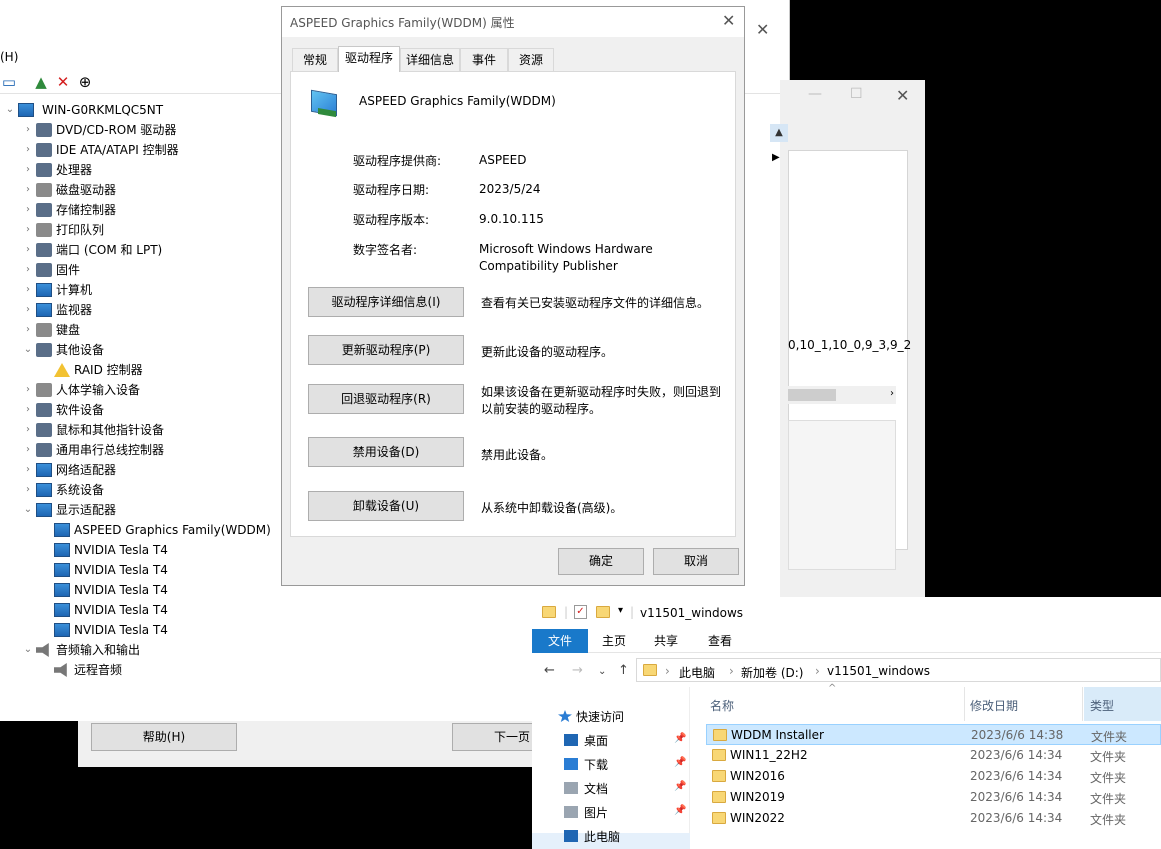 Image resolution: width=1161 pixels, height=849 pixels. What do you see at coordinates (994, 705) in the screenshot?
I see `column-date: 修改日期` at bounding box center [994, 705].